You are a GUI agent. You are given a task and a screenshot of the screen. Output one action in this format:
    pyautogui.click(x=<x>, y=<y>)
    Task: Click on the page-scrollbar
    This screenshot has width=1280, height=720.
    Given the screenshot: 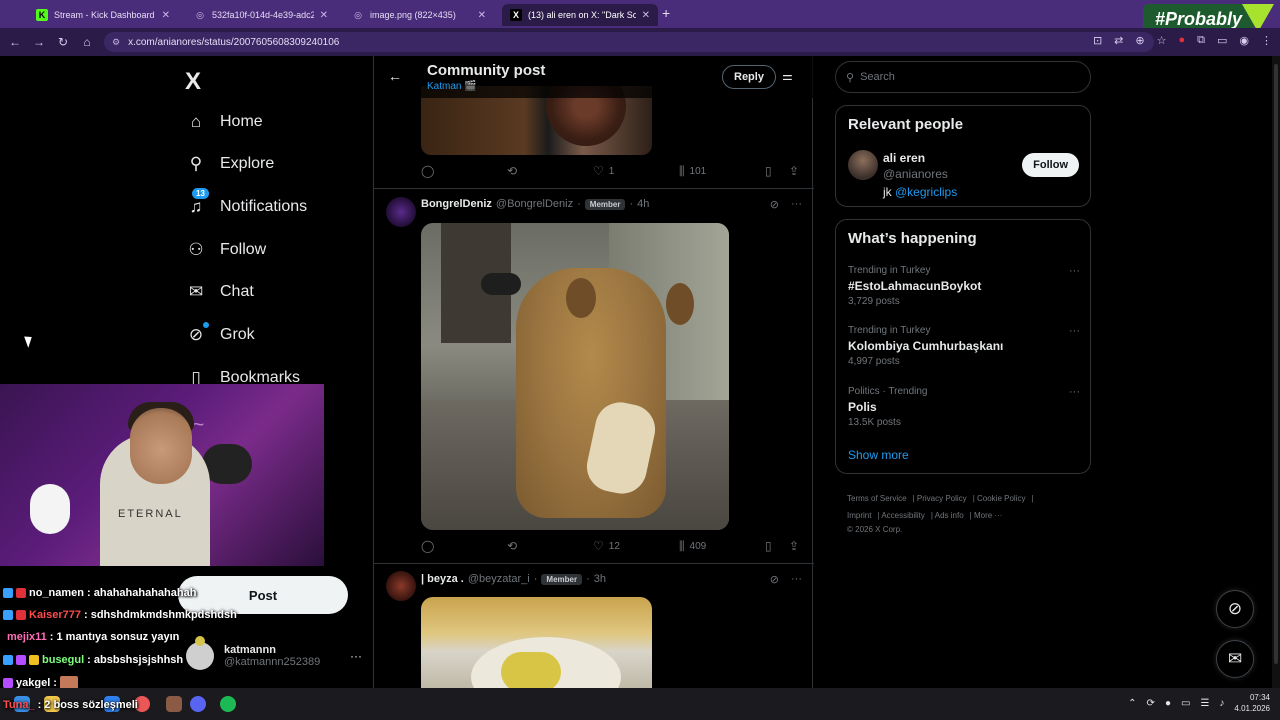 What is the action you would take?
    pyautogui.click(x=1276, y=372)
    